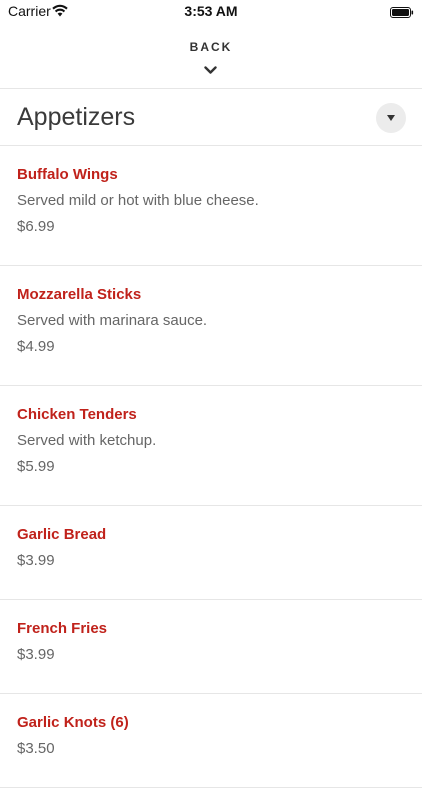 The height and width of the screenshot is (788, 422). I want to click on menu-item-name: Garlic Knots (6), so click(73, 722).